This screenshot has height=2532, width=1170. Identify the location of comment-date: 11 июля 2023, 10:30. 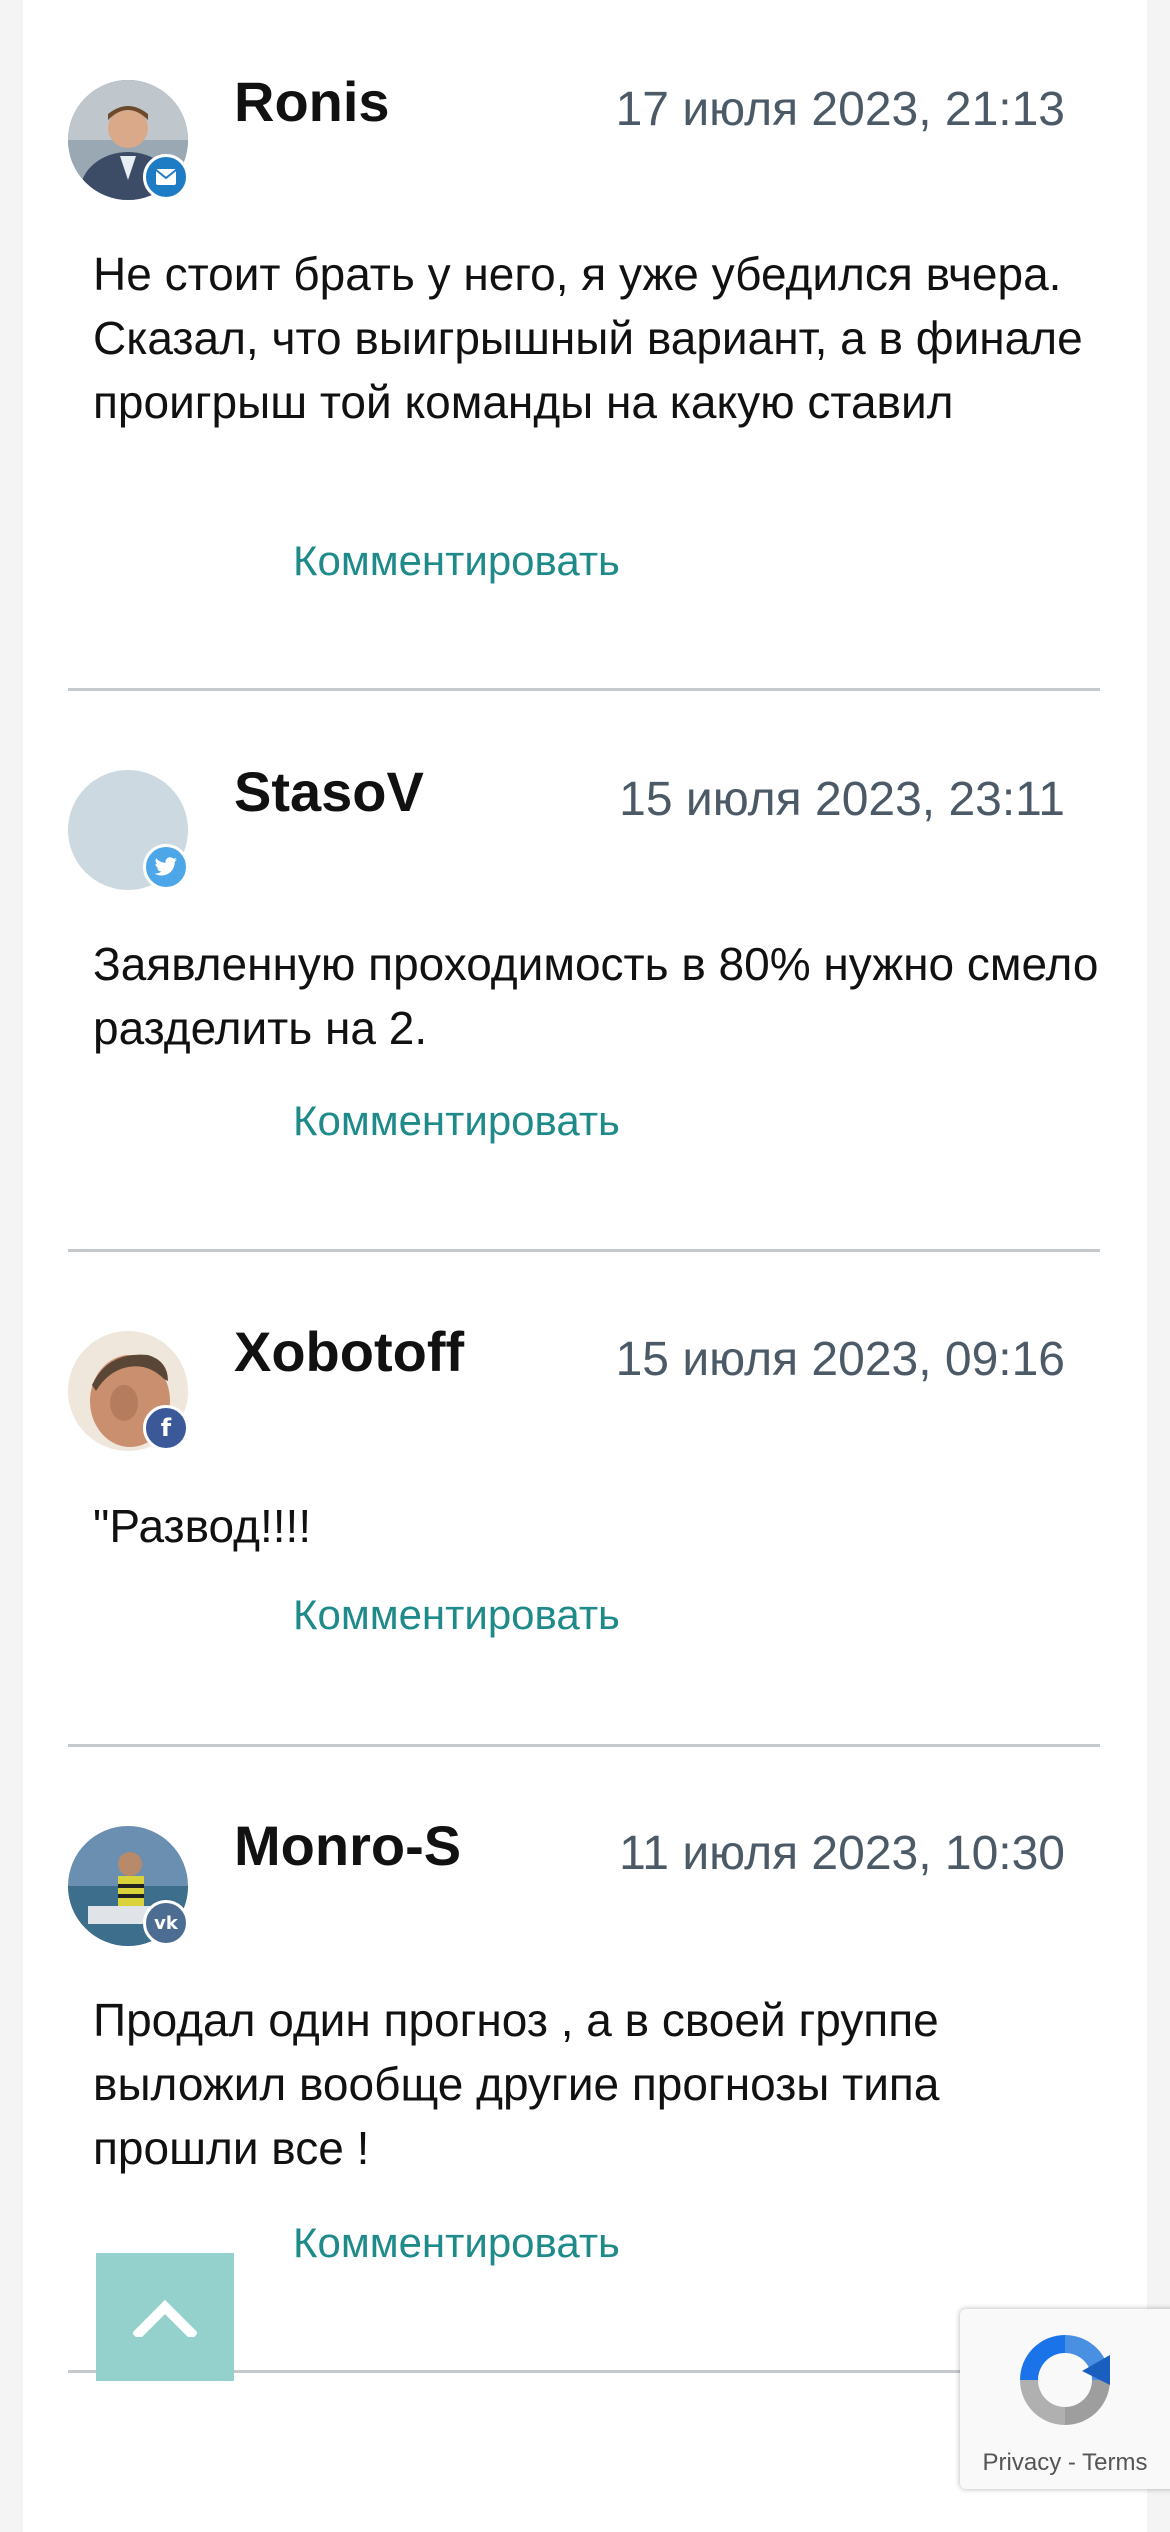
(842, 1853).